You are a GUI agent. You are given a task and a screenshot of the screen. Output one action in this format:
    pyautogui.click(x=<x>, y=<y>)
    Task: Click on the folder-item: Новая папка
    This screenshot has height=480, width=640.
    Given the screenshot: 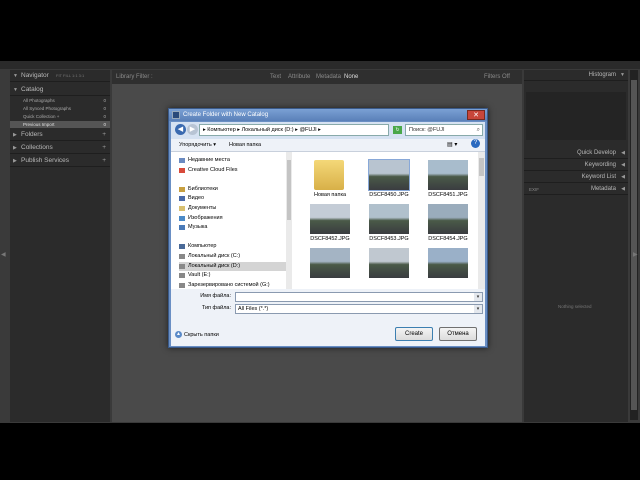 What is the action you would take?
    pyautogui.click(x=329, y=181)
    